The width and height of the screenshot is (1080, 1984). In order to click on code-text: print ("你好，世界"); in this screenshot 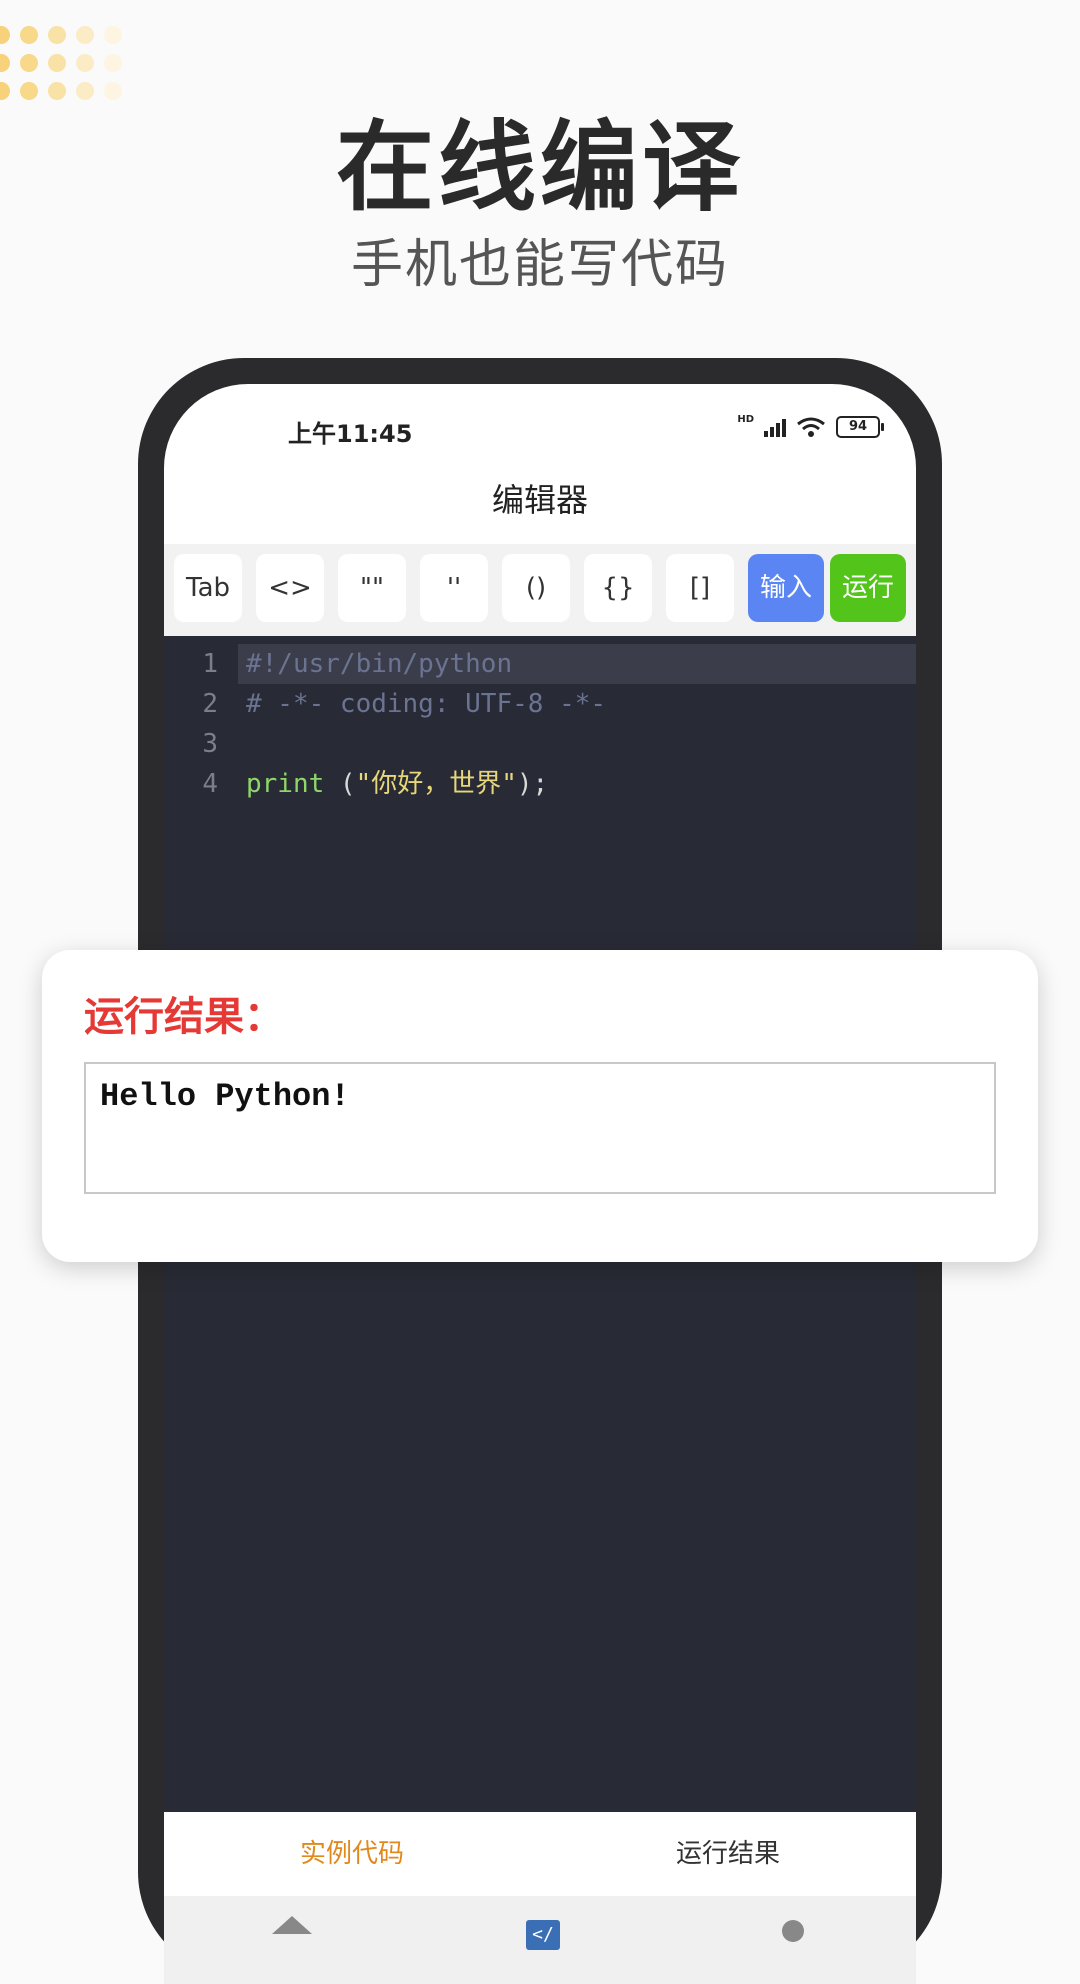, I will do `click(397, 784)`.